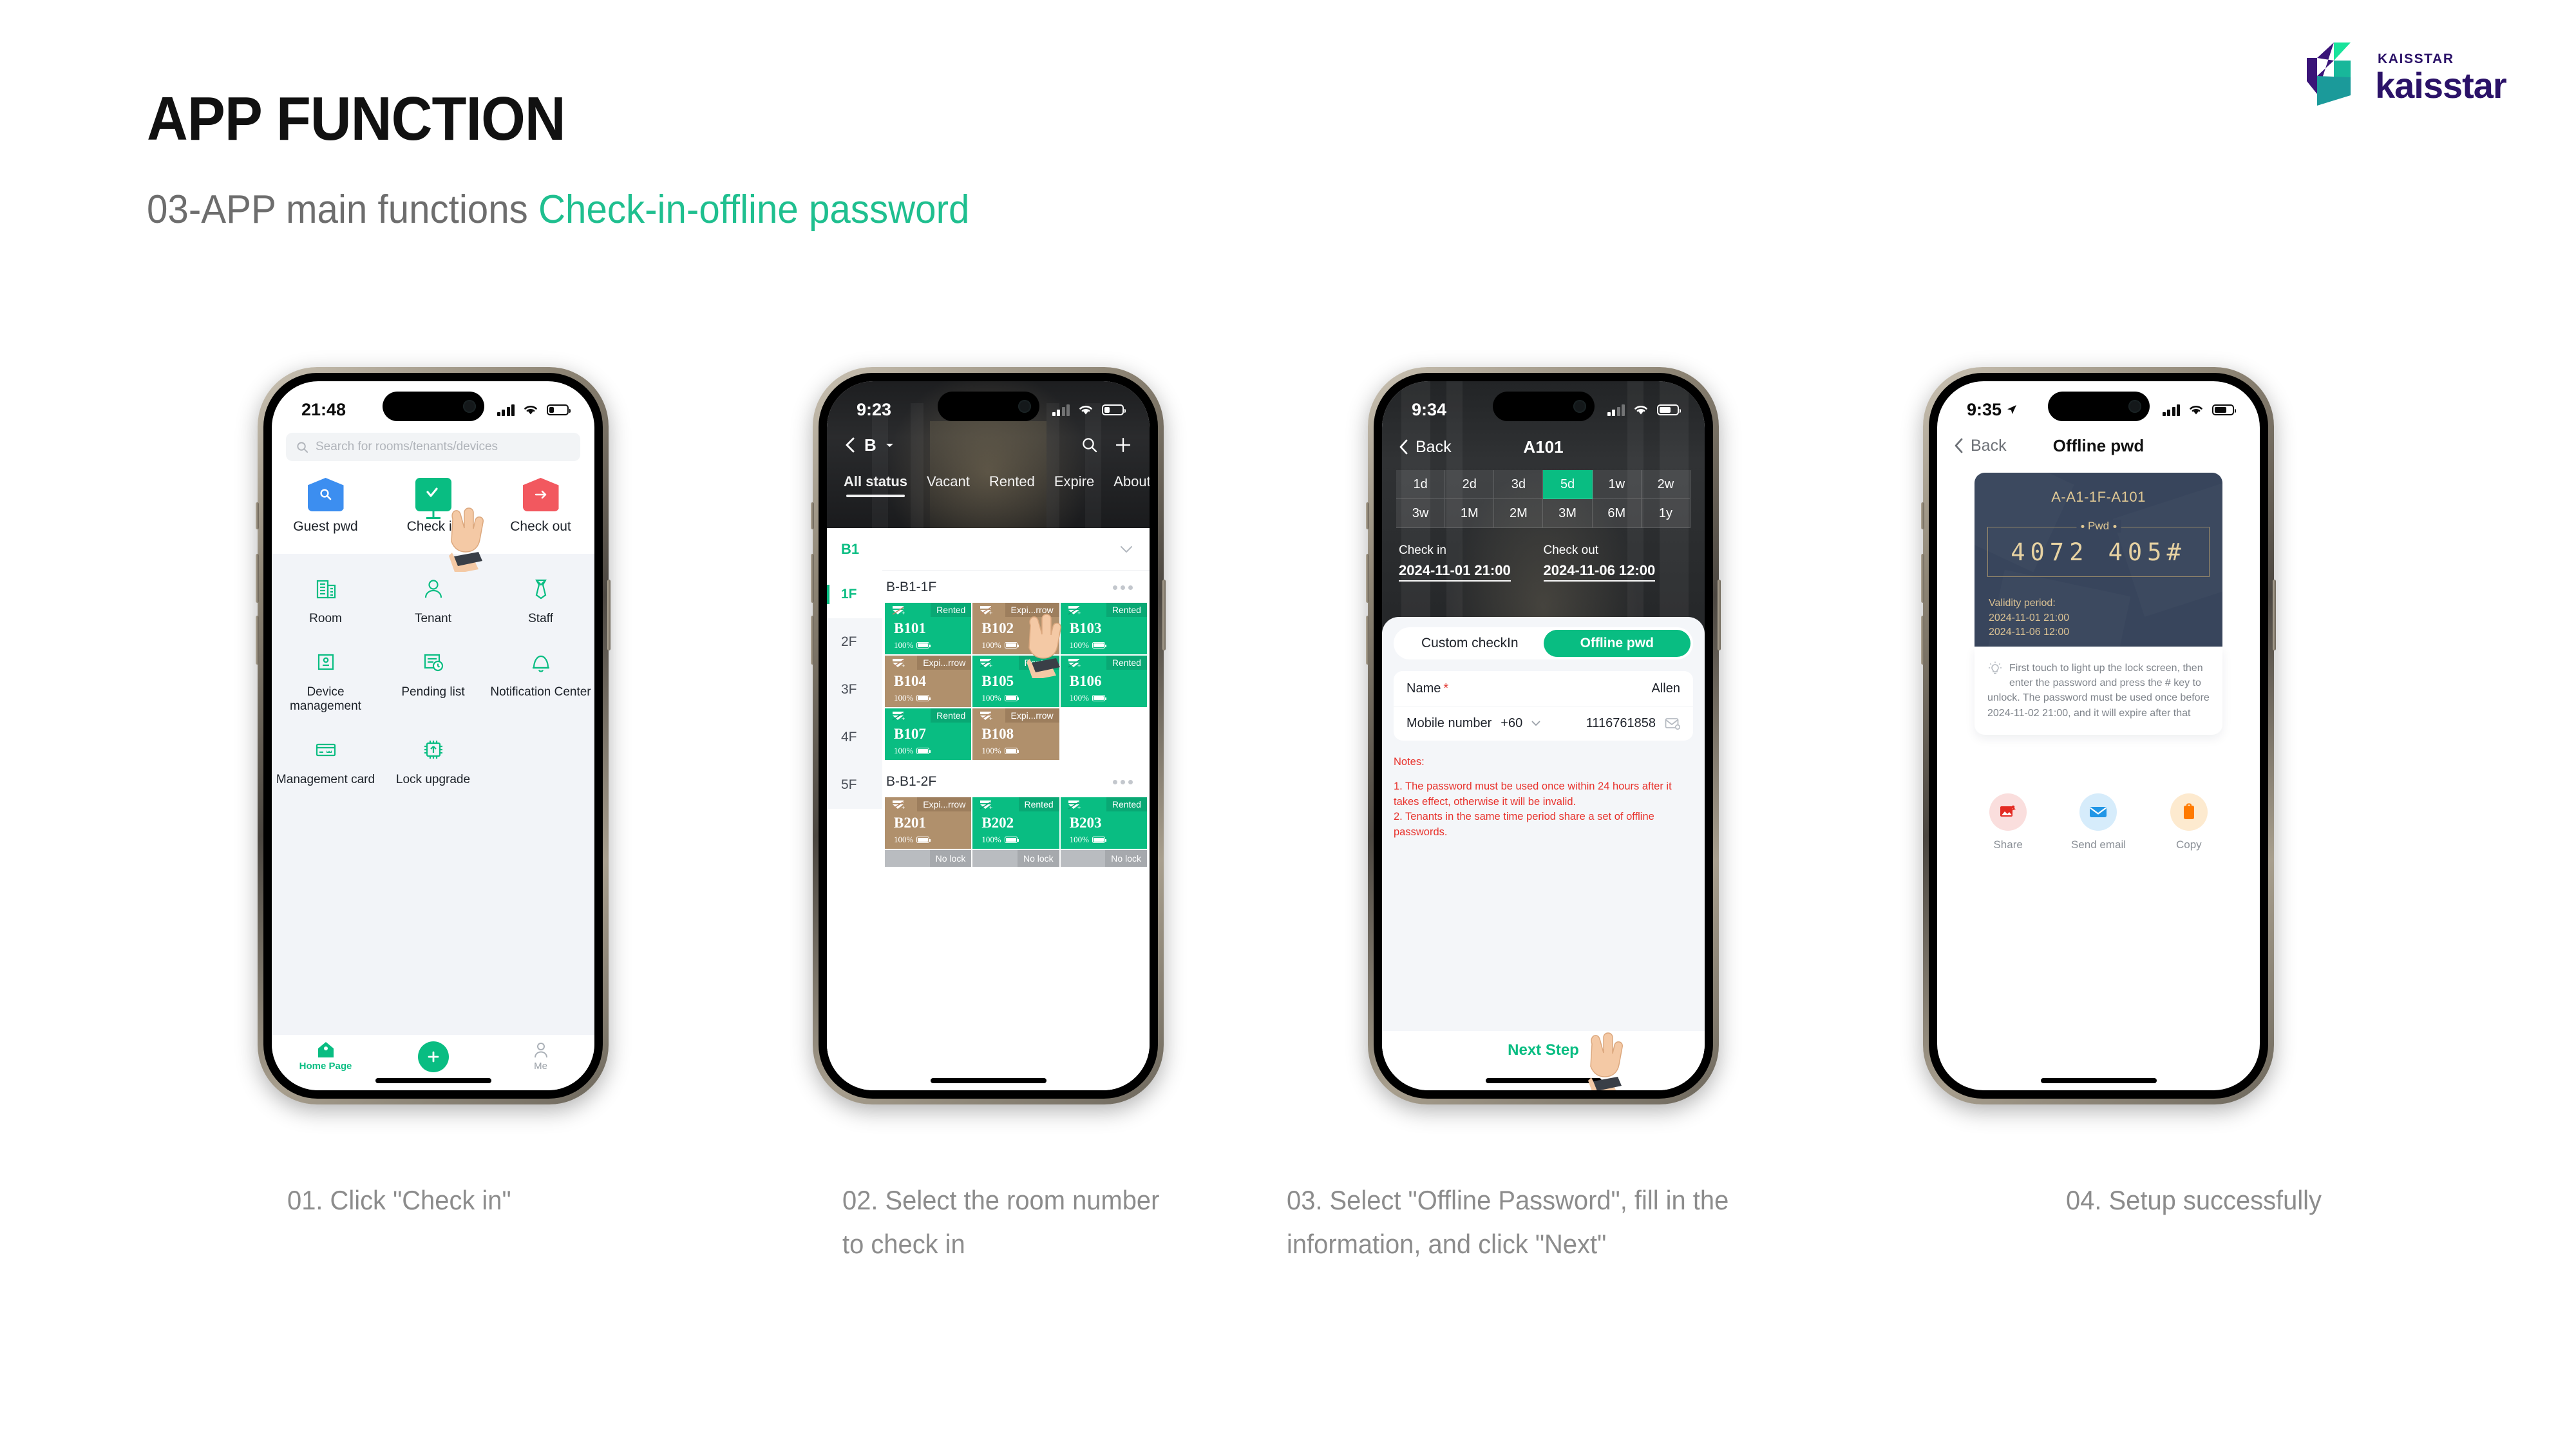  Describe the element at coordinates (1126, 804) in the screenshot. I see `room-status-badge: Rented` at that location.